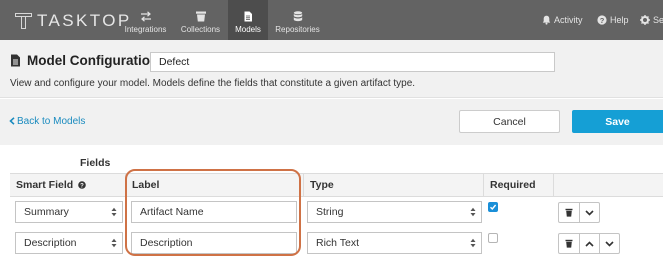  Describe the element at coordinates (651, 20) in the screenshot. I see `settings-link: Settings` at that location.